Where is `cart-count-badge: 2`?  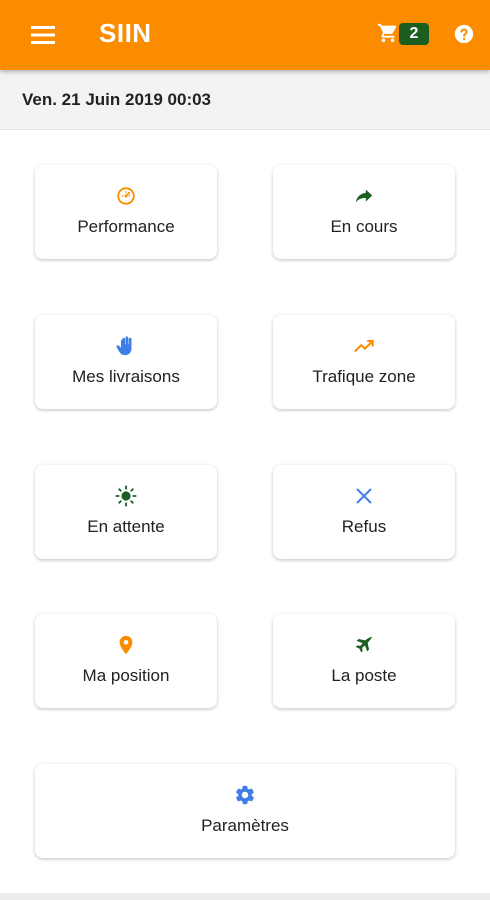 cart-count-badge: 2 is located at coordinates (414, 34).